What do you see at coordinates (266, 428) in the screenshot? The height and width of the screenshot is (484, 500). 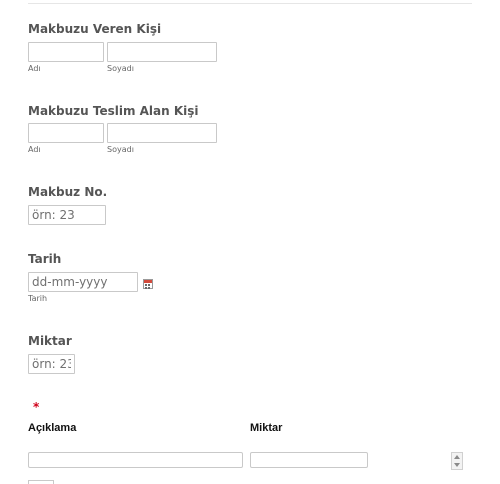 I see `amount-column-header: Miktar` at bounding box center [266, 428].